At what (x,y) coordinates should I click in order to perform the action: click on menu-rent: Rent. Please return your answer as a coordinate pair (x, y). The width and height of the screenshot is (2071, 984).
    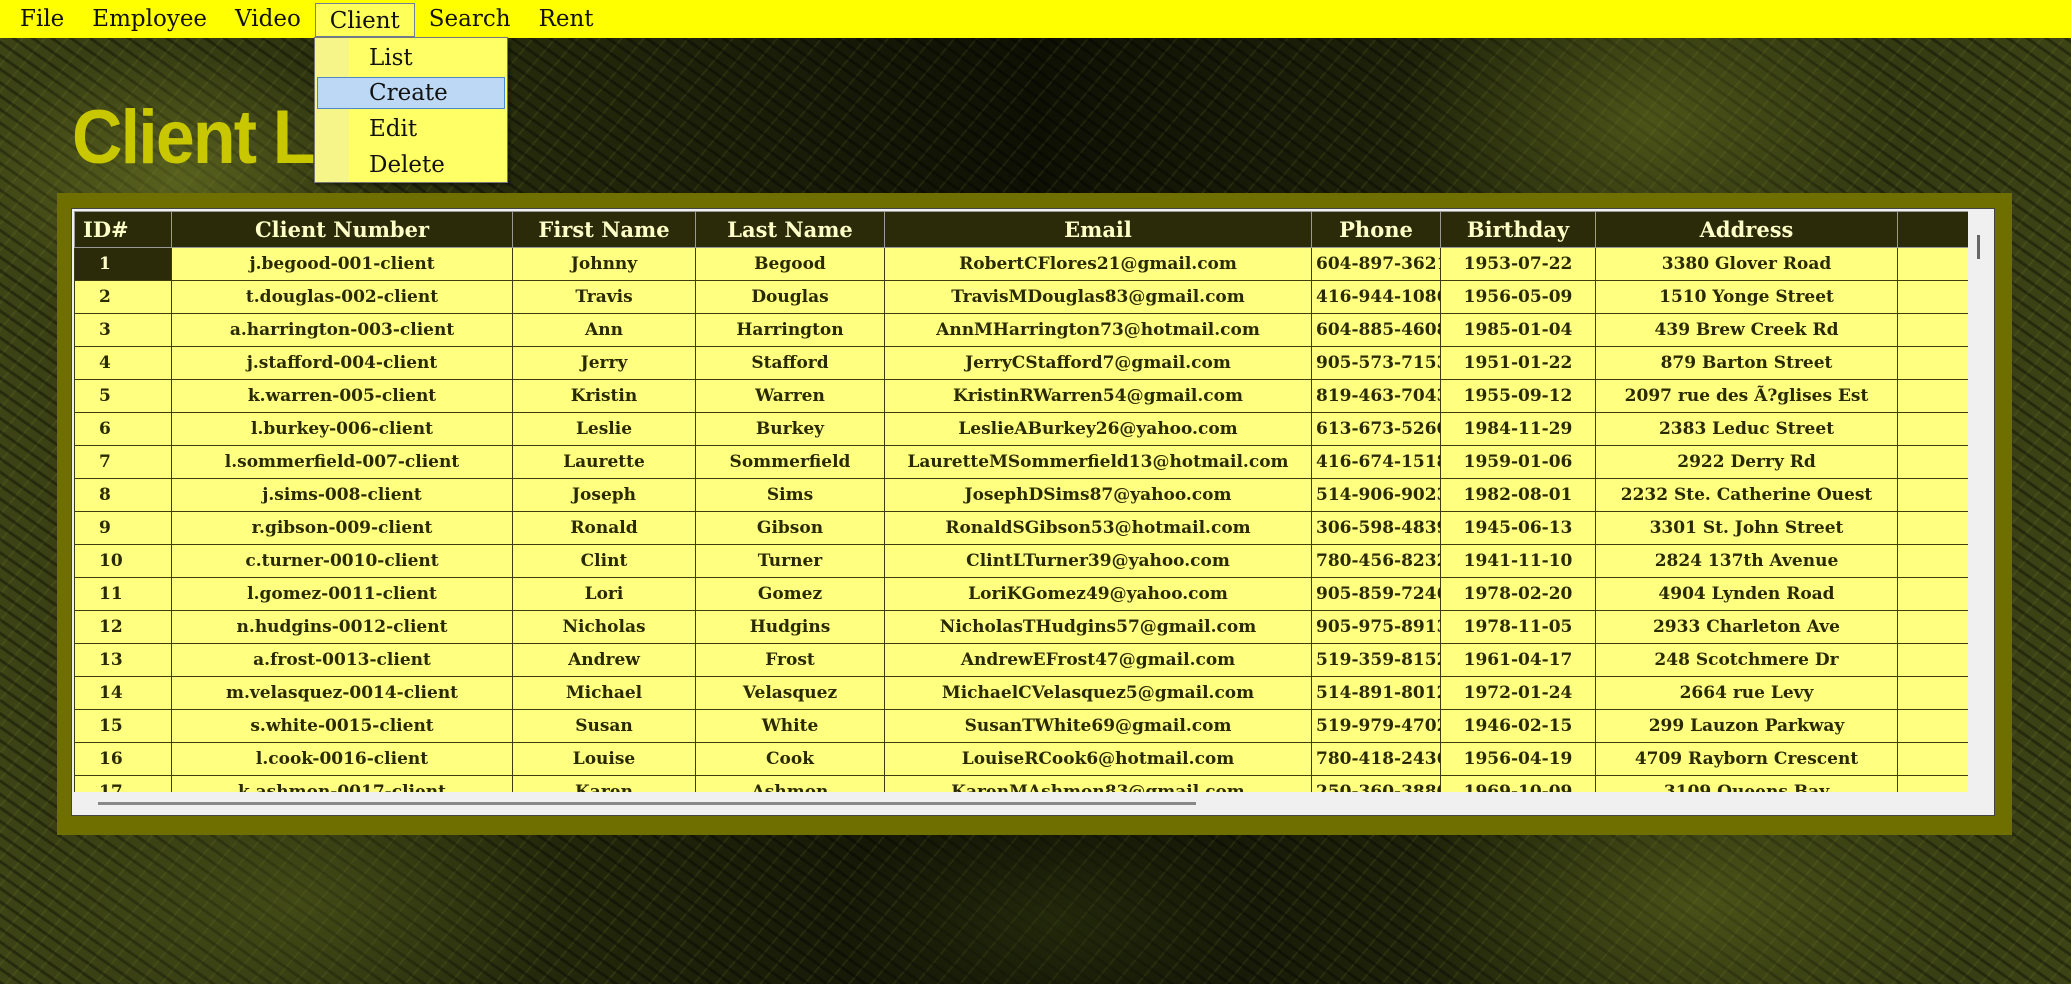
    Looking at the image, I should click on (566, 19).